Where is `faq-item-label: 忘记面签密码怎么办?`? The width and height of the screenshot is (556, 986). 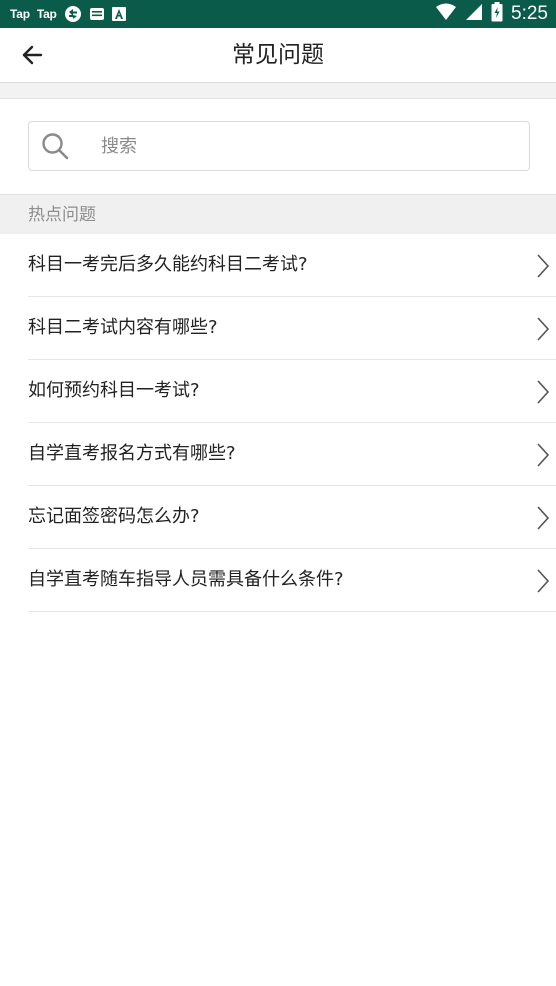 faq-item-label: 忘记面签密码怎么办? is located at coordinates (114, 516).